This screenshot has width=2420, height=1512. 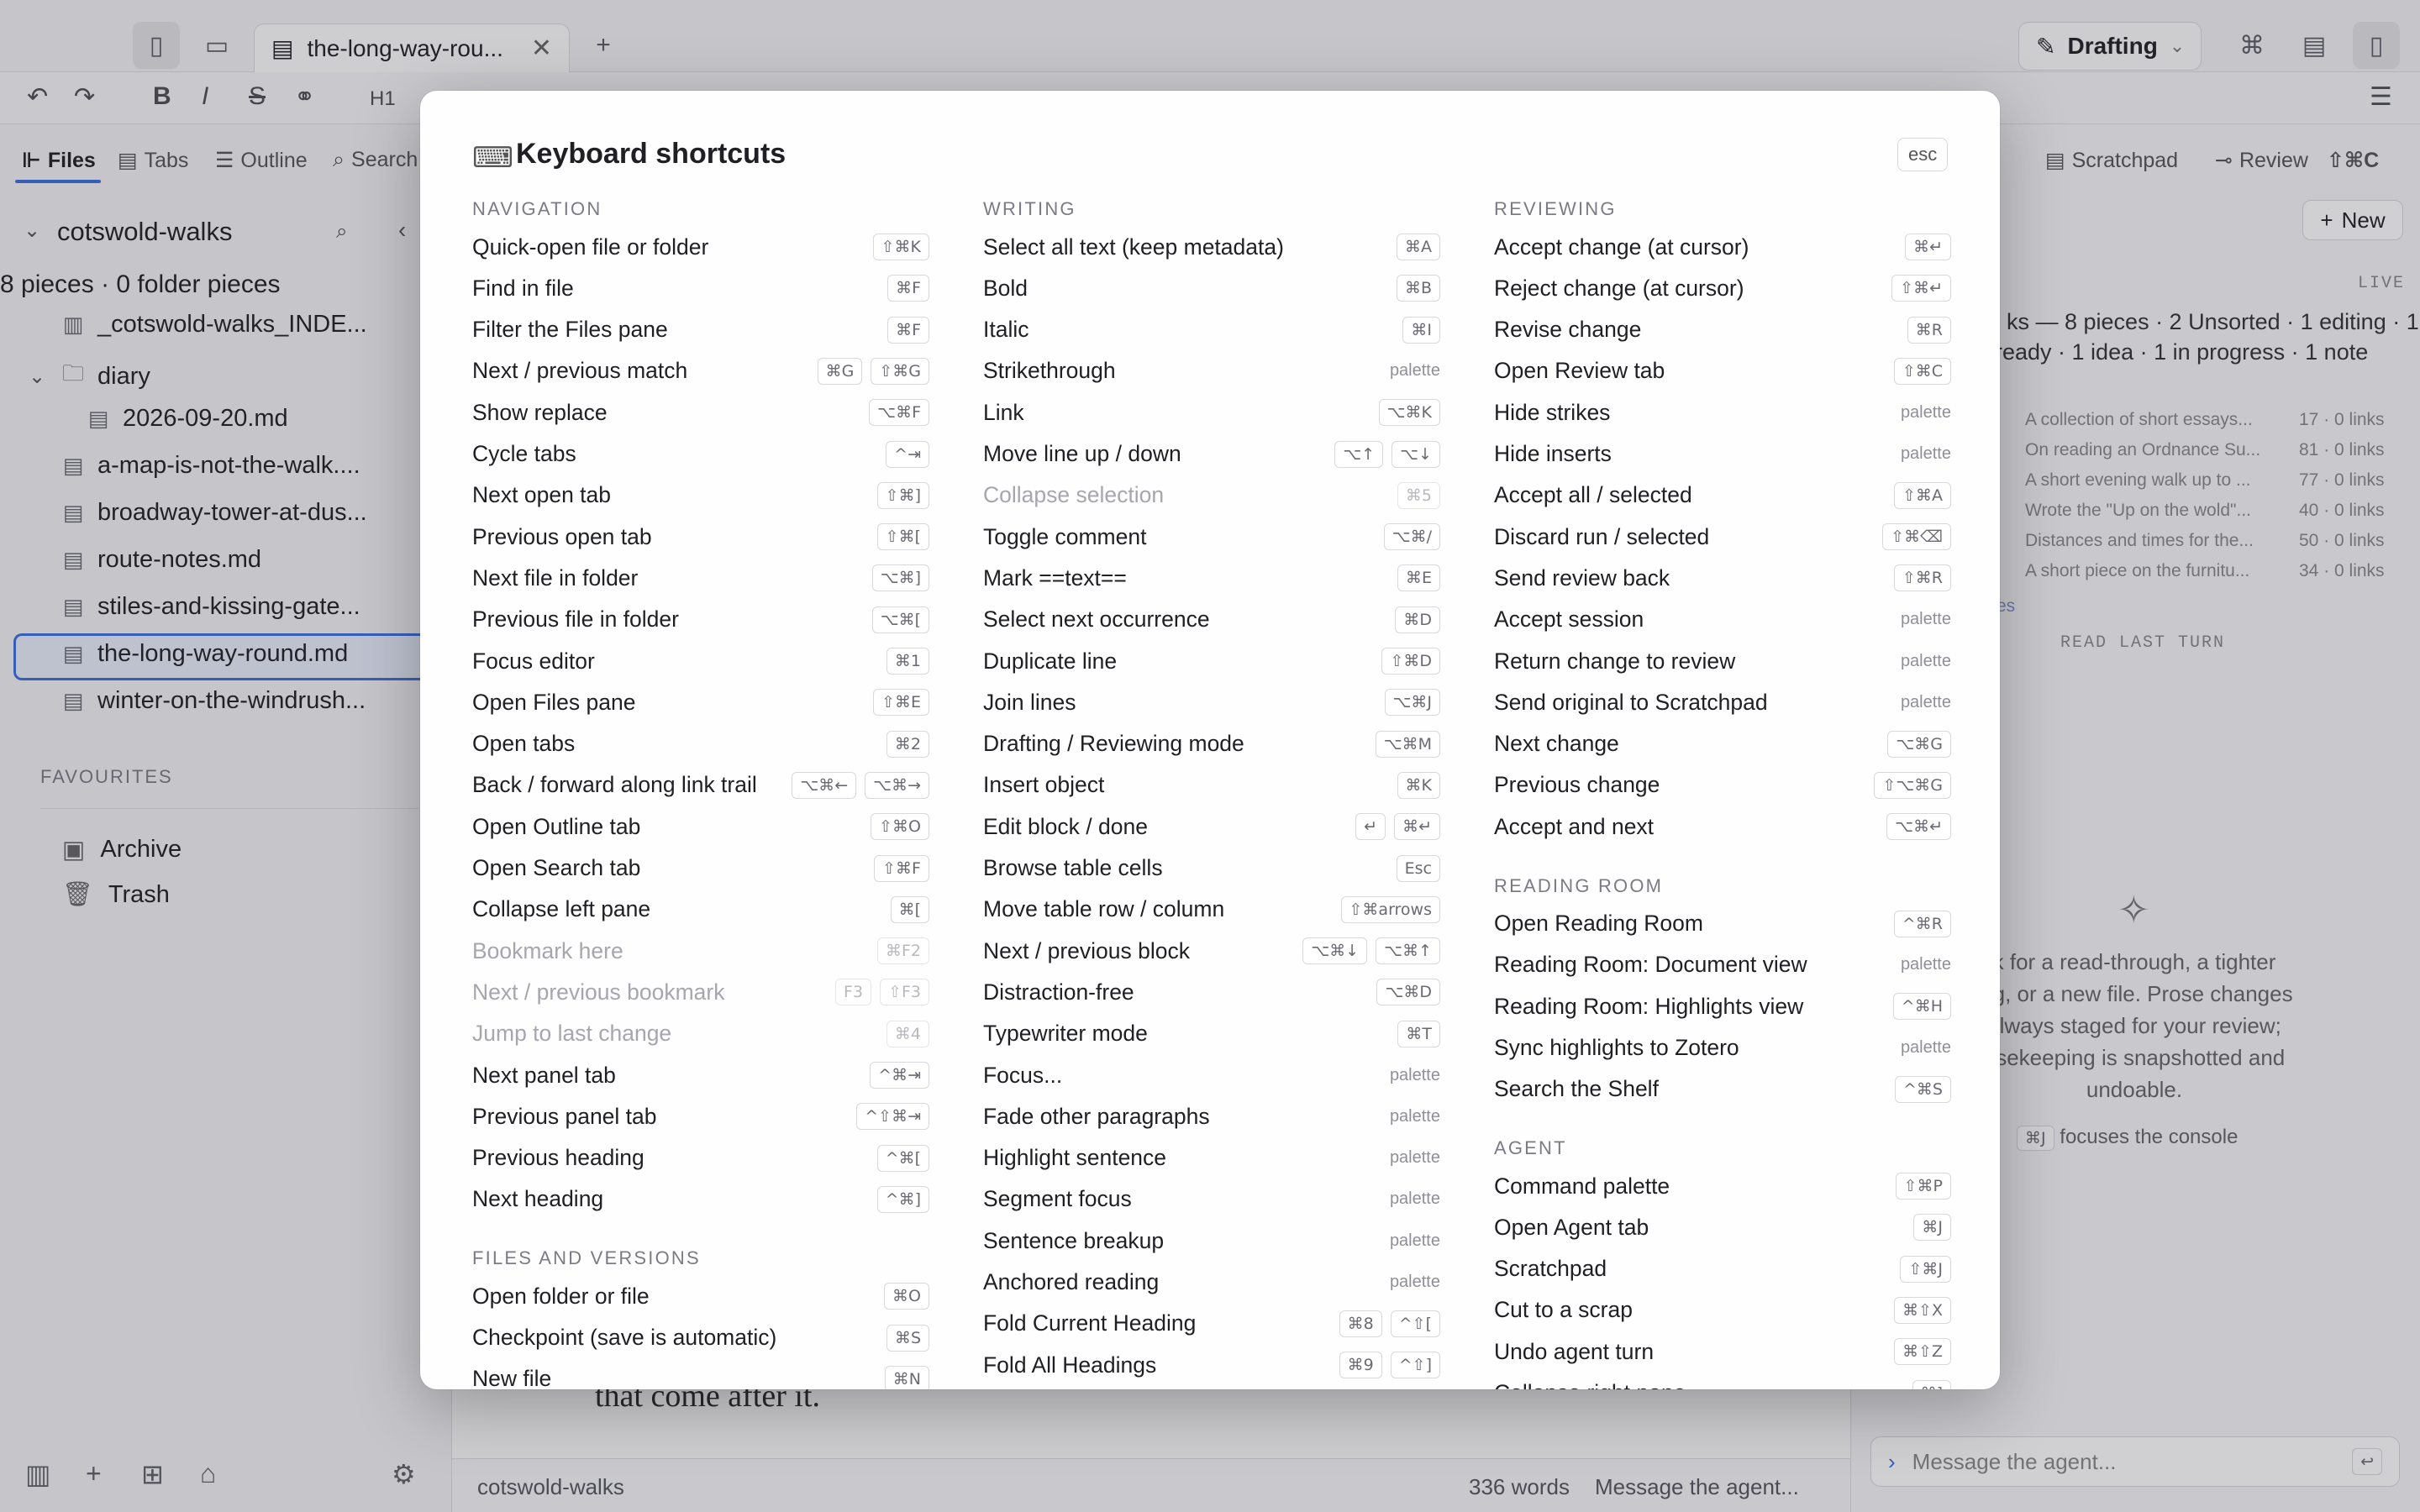 What do you see at coordinates (1418, 247) in the screenshot?
I see `key-combo: ⌘A` at bounding box center [1418, 247].